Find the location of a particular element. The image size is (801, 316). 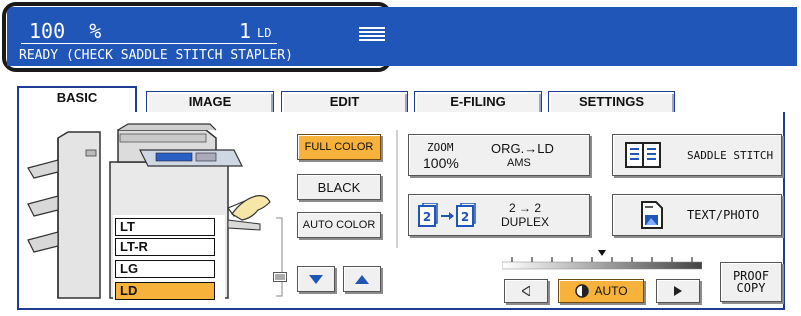

scroll-up-button is located at coordinates (362, 279).